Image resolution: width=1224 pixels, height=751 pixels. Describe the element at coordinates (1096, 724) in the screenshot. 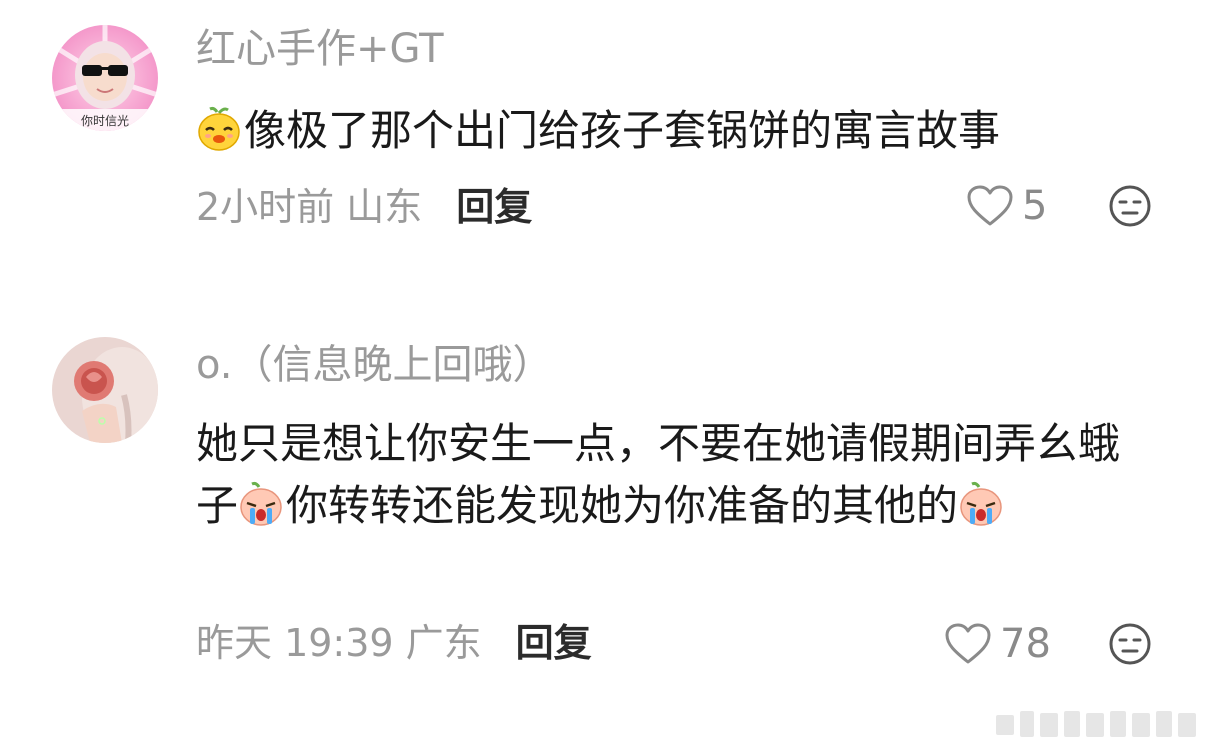

I see `watermark` at that location.